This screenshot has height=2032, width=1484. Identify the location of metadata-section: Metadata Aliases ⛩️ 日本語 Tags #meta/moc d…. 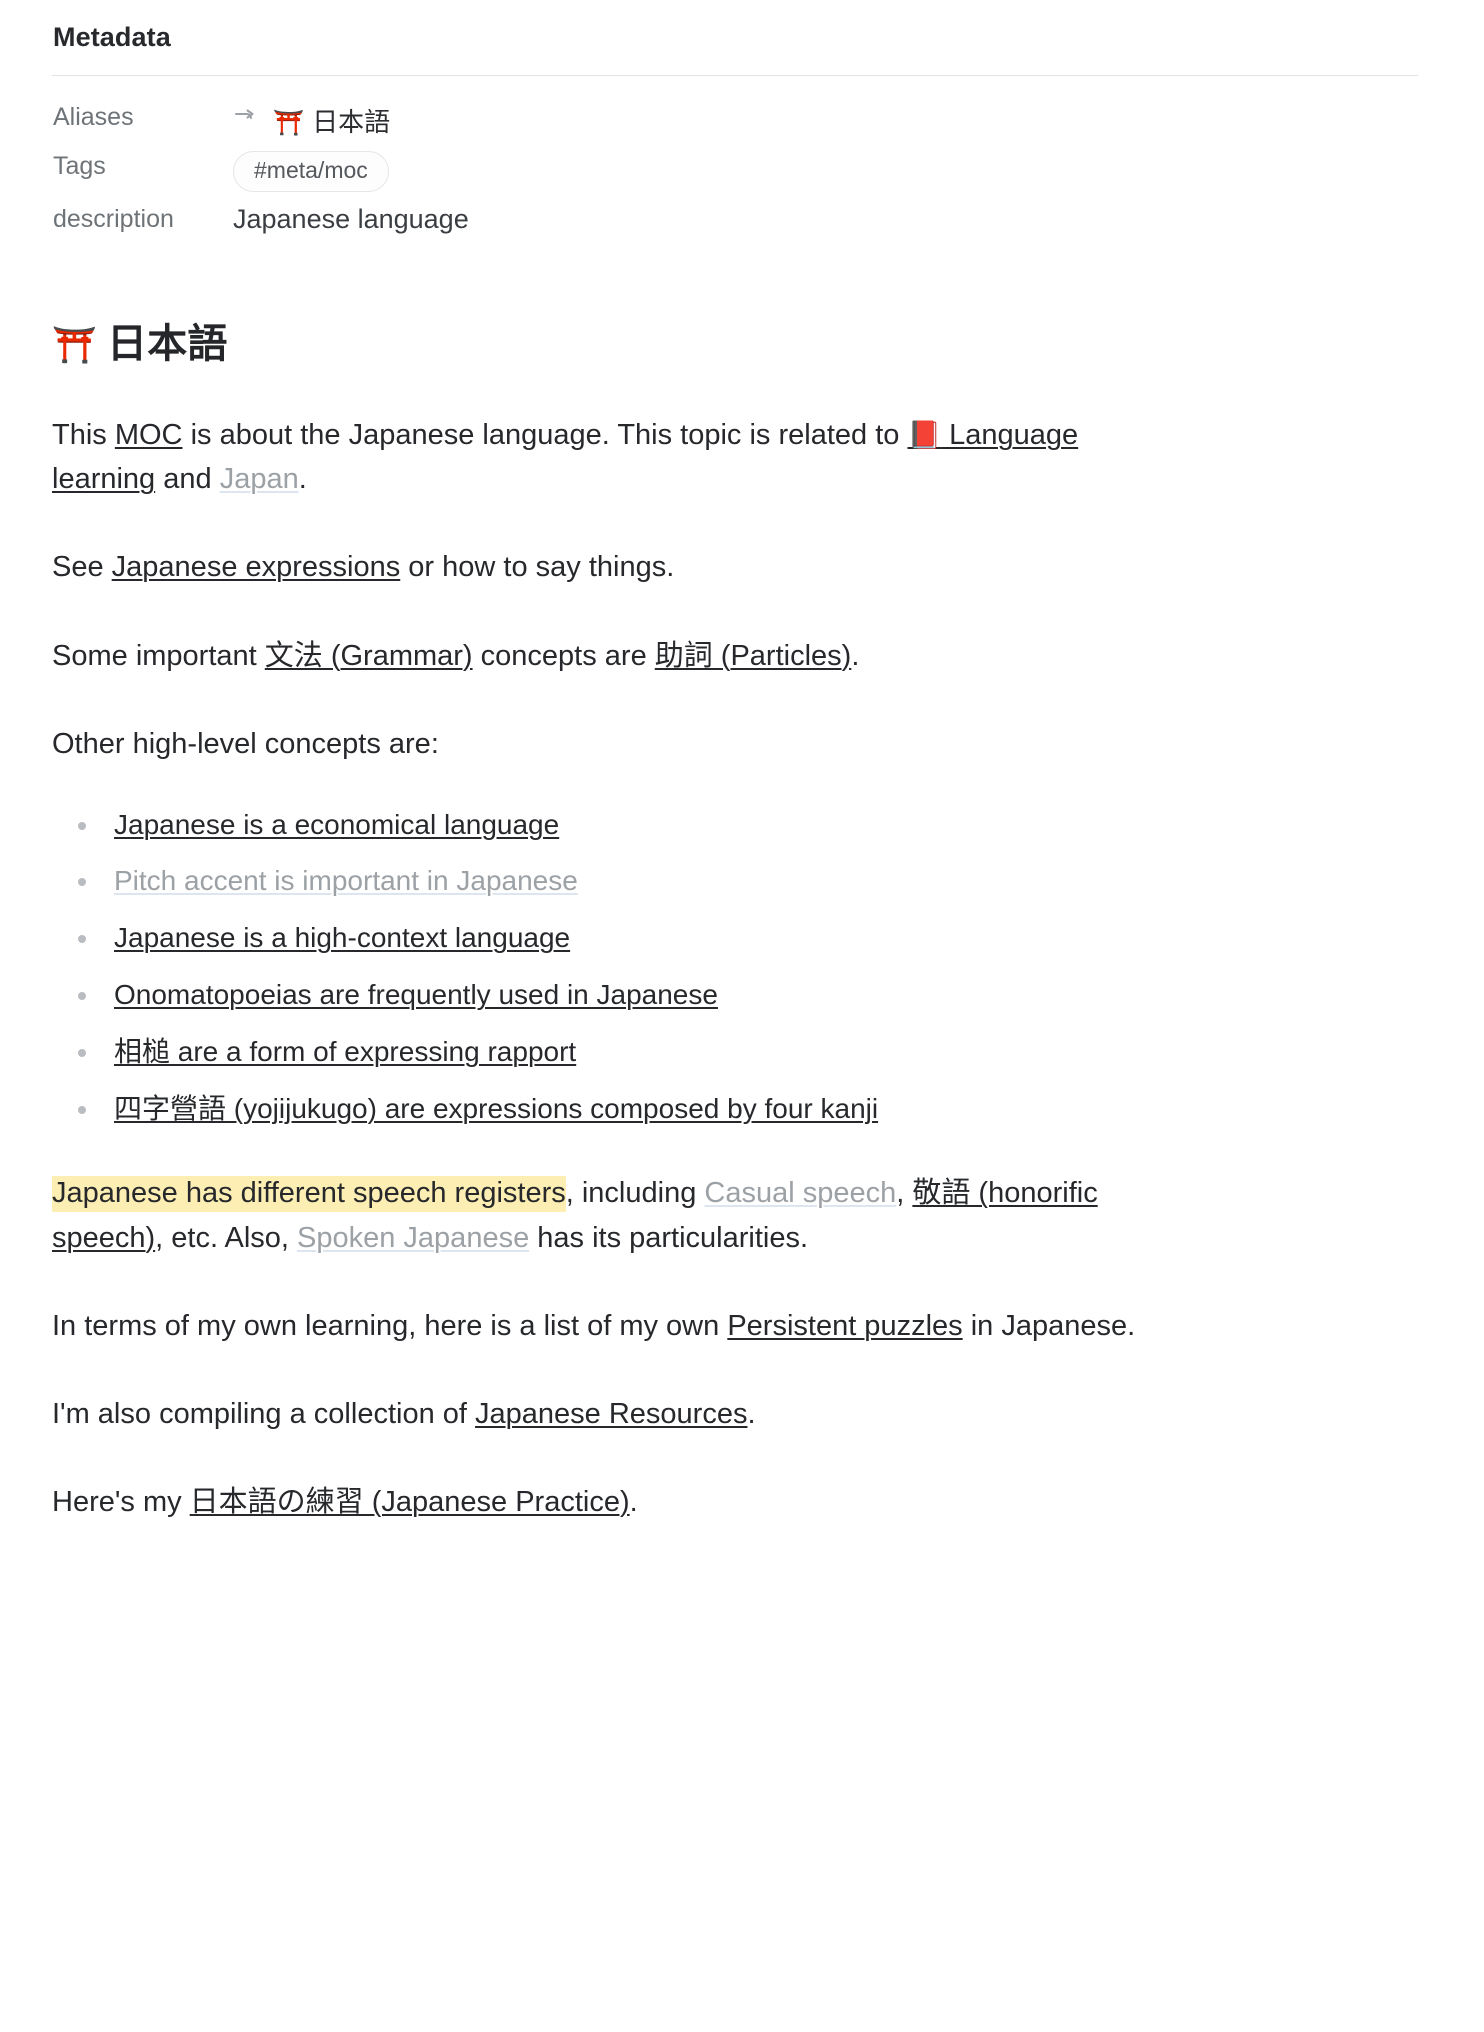
(744, 131).